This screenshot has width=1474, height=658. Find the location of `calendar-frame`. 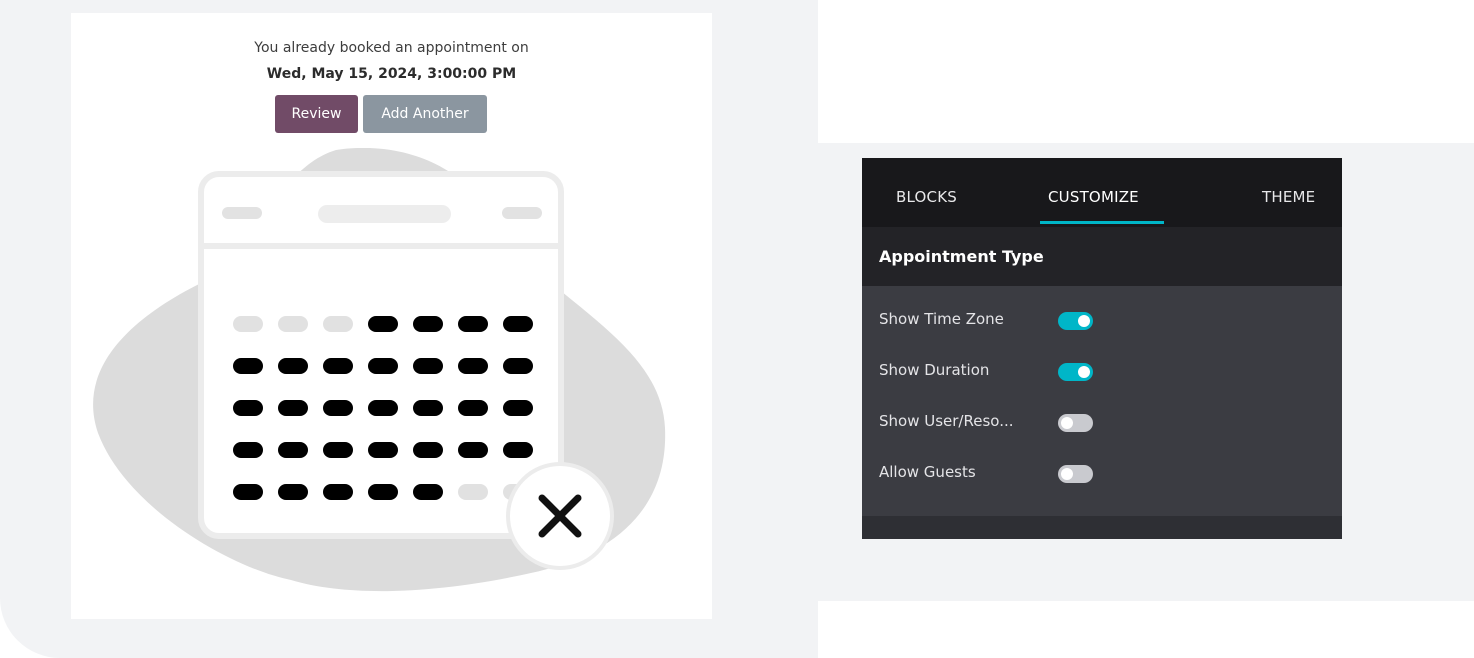

calendar-frame is located at coordinates (381, 355).